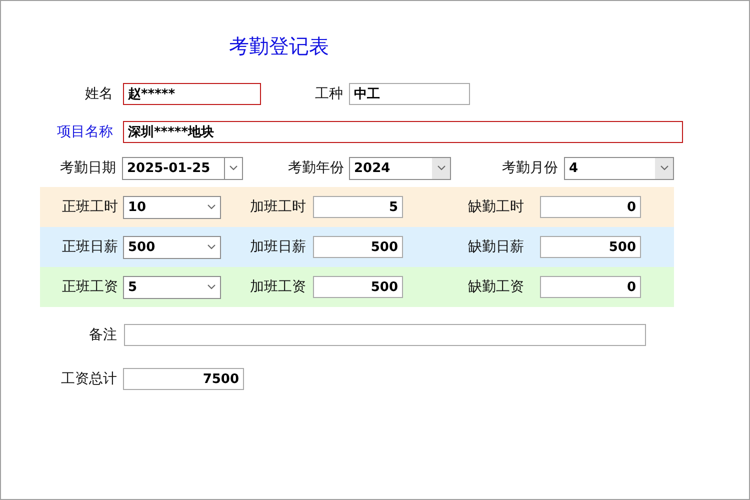  What do you see at coordinates (172, 207) in the screenshot?
I see `dropdown: 10` at bounding box center [172, 207].